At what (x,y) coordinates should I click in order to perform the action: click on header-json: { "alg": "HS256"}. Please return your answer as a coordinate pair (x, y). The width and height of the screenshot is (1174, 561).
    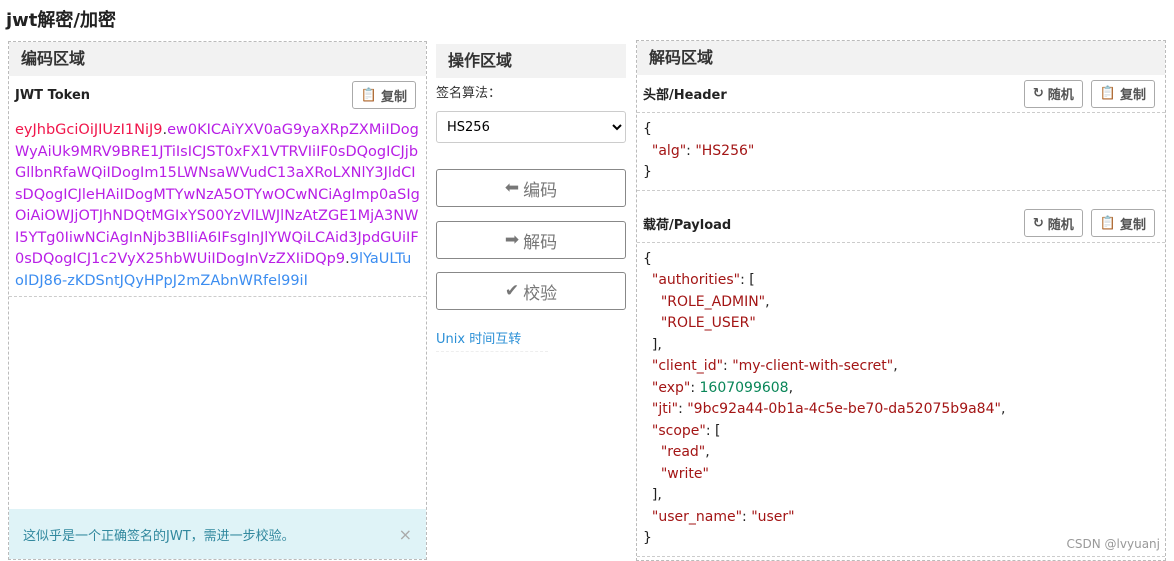
    Looking at the image, I should click on (901, 152).